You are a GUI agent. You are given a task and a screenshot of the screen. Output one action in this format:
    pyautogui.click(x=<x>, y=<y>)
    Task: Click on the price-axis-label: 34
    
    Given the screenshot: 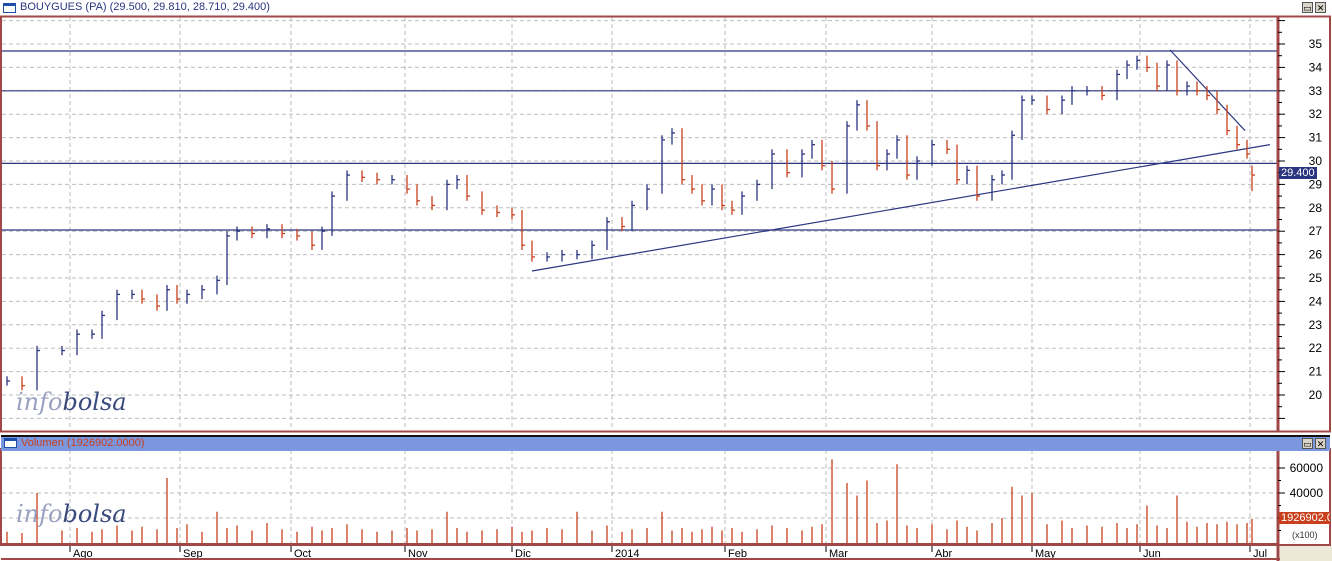 What is the action you would take?
    pyautogui.click(x=1316, y=67)
    